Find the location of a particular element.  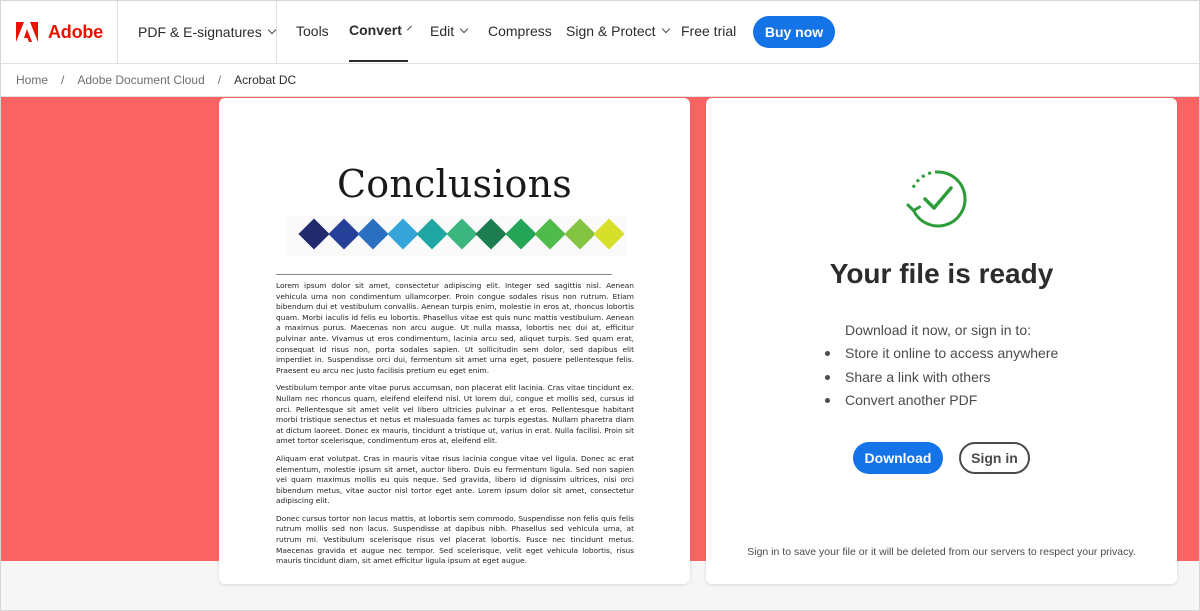

breadcrumb-current: Acrobat DC is located at coordinates (265, 80).